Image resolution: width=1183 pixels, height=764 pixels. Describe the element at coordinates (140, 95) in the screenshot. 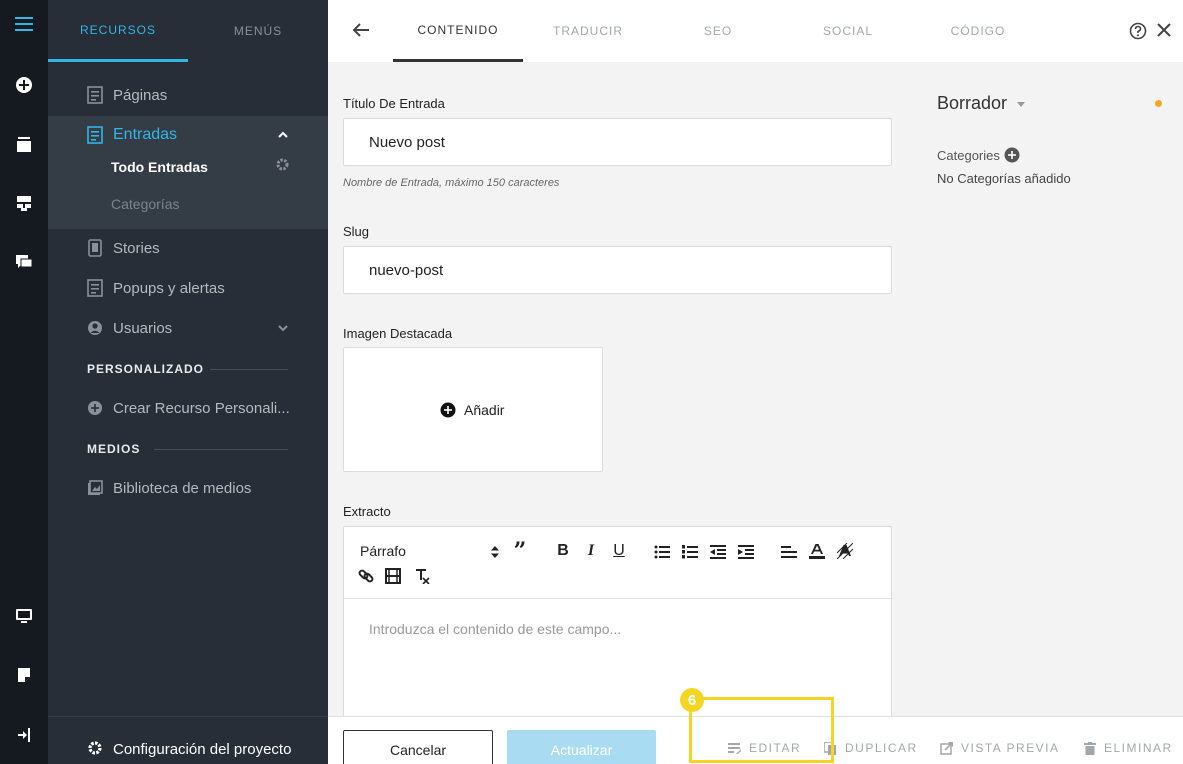

I see `sidebar-item-label: Páginas` at that location.